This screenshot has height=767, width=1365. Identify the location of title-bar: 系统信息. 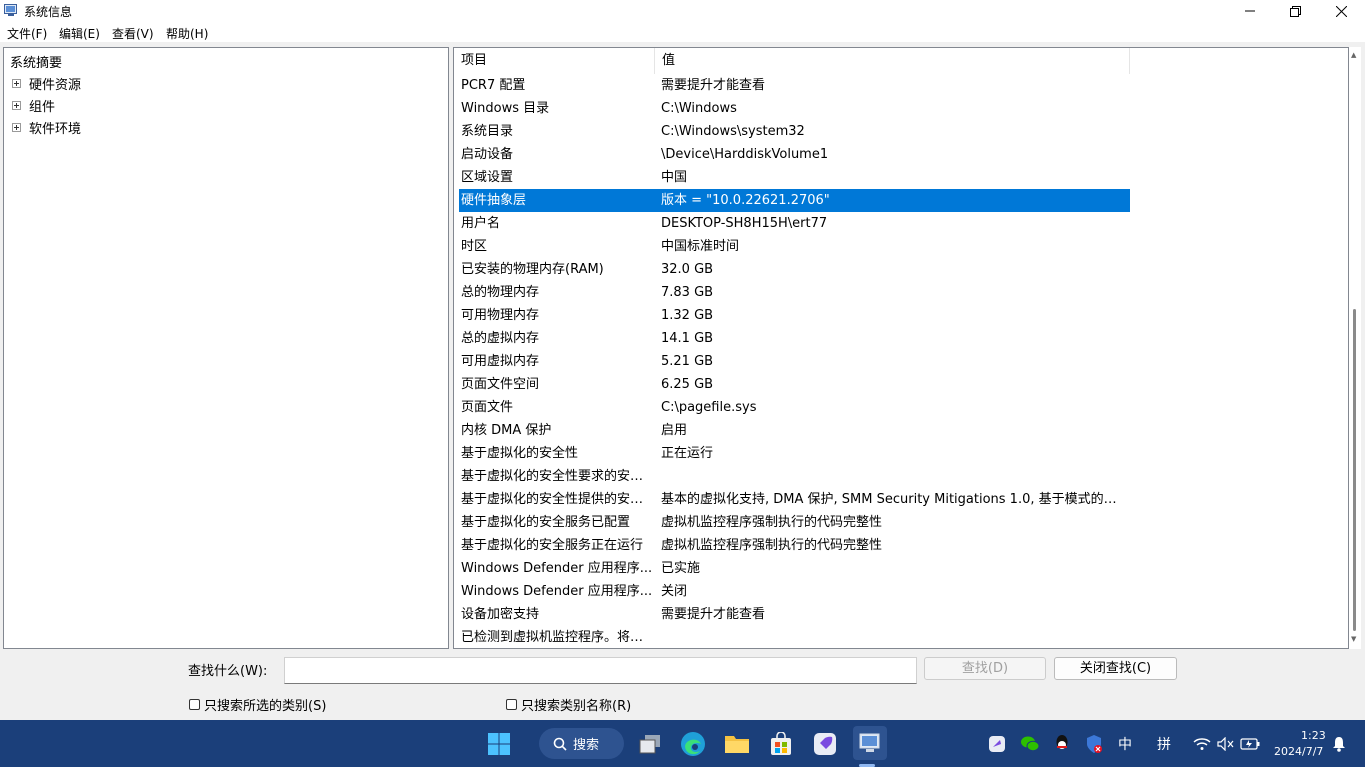
(682, 11).